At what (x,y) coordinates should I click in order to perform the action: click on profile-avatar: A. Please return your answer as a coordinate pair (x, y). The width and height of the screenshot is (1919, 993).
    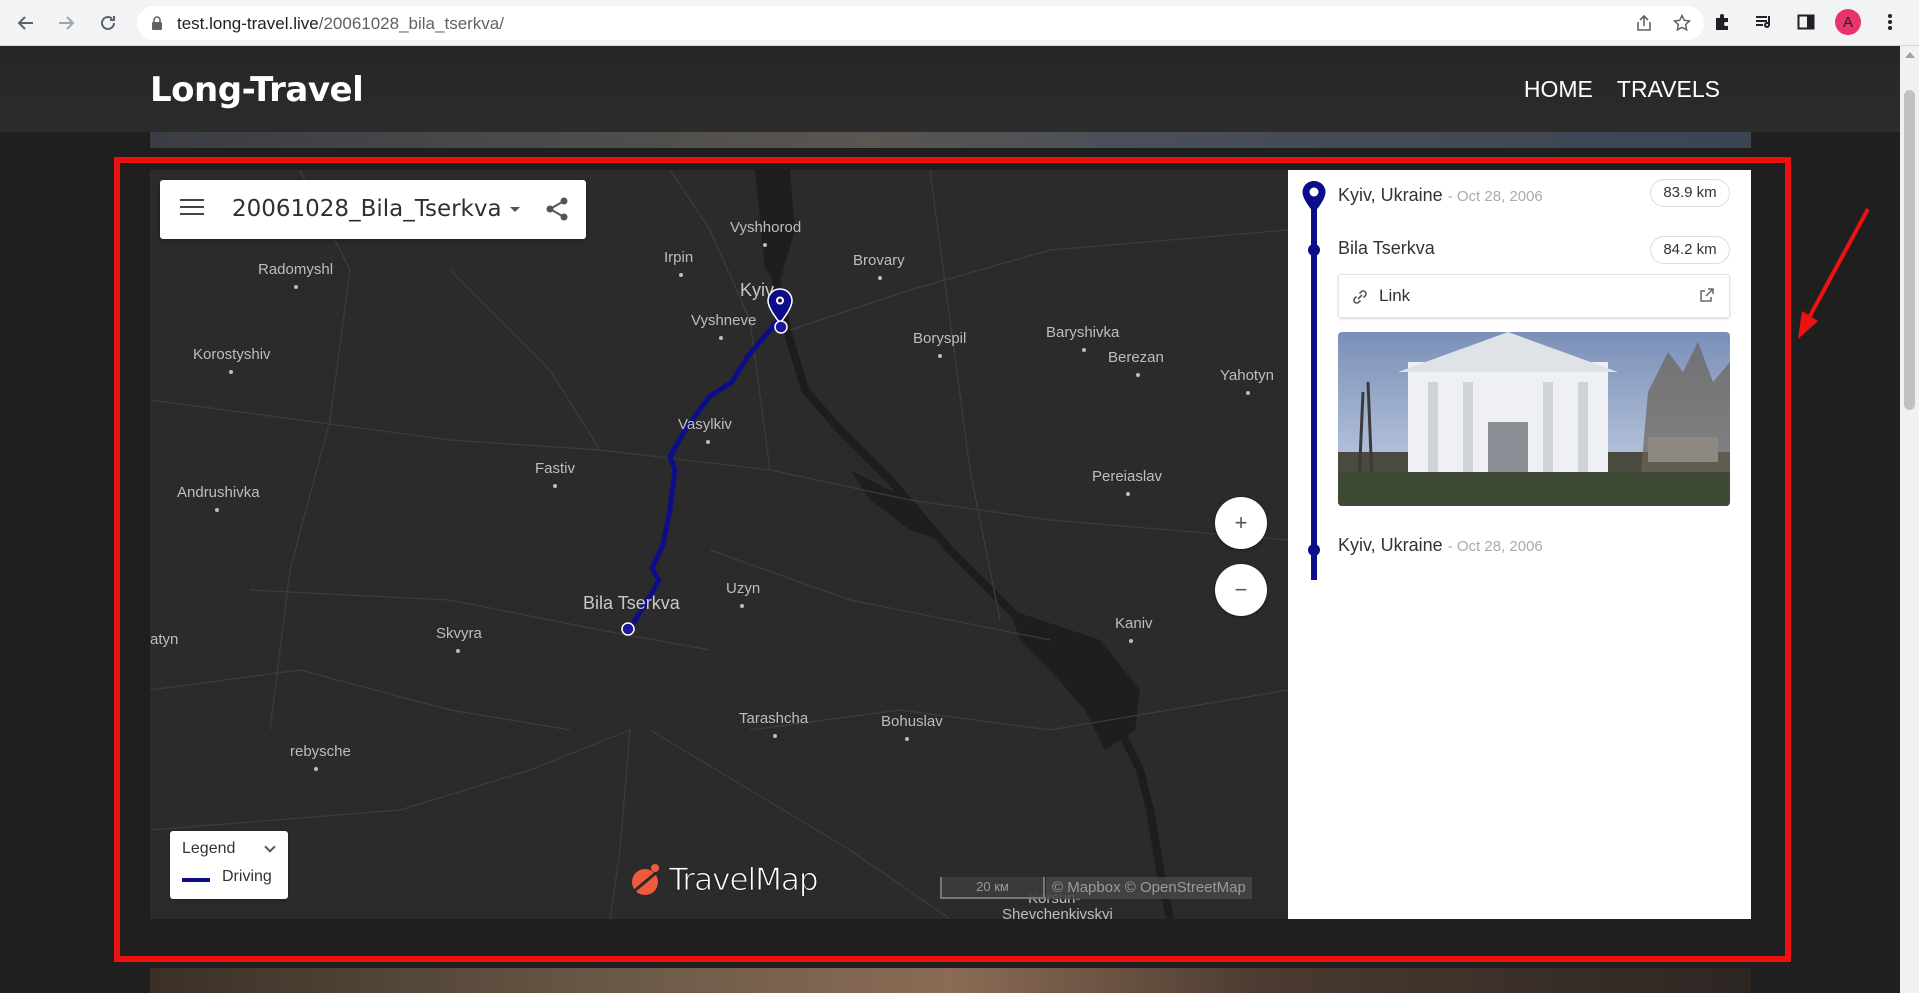
    Looking at the image, I should click on (1848, 22).